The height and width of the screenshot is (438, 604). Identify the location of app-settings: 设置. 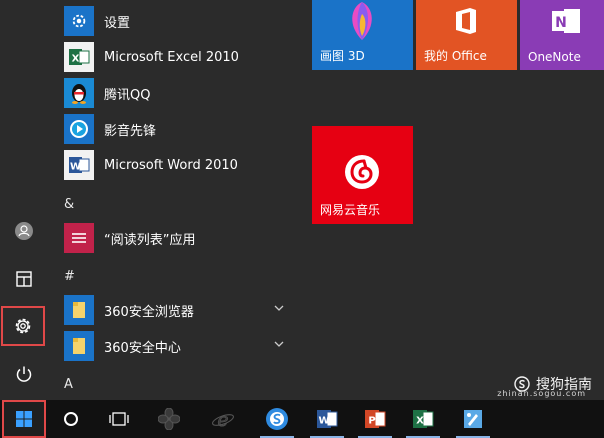
(177, 21).